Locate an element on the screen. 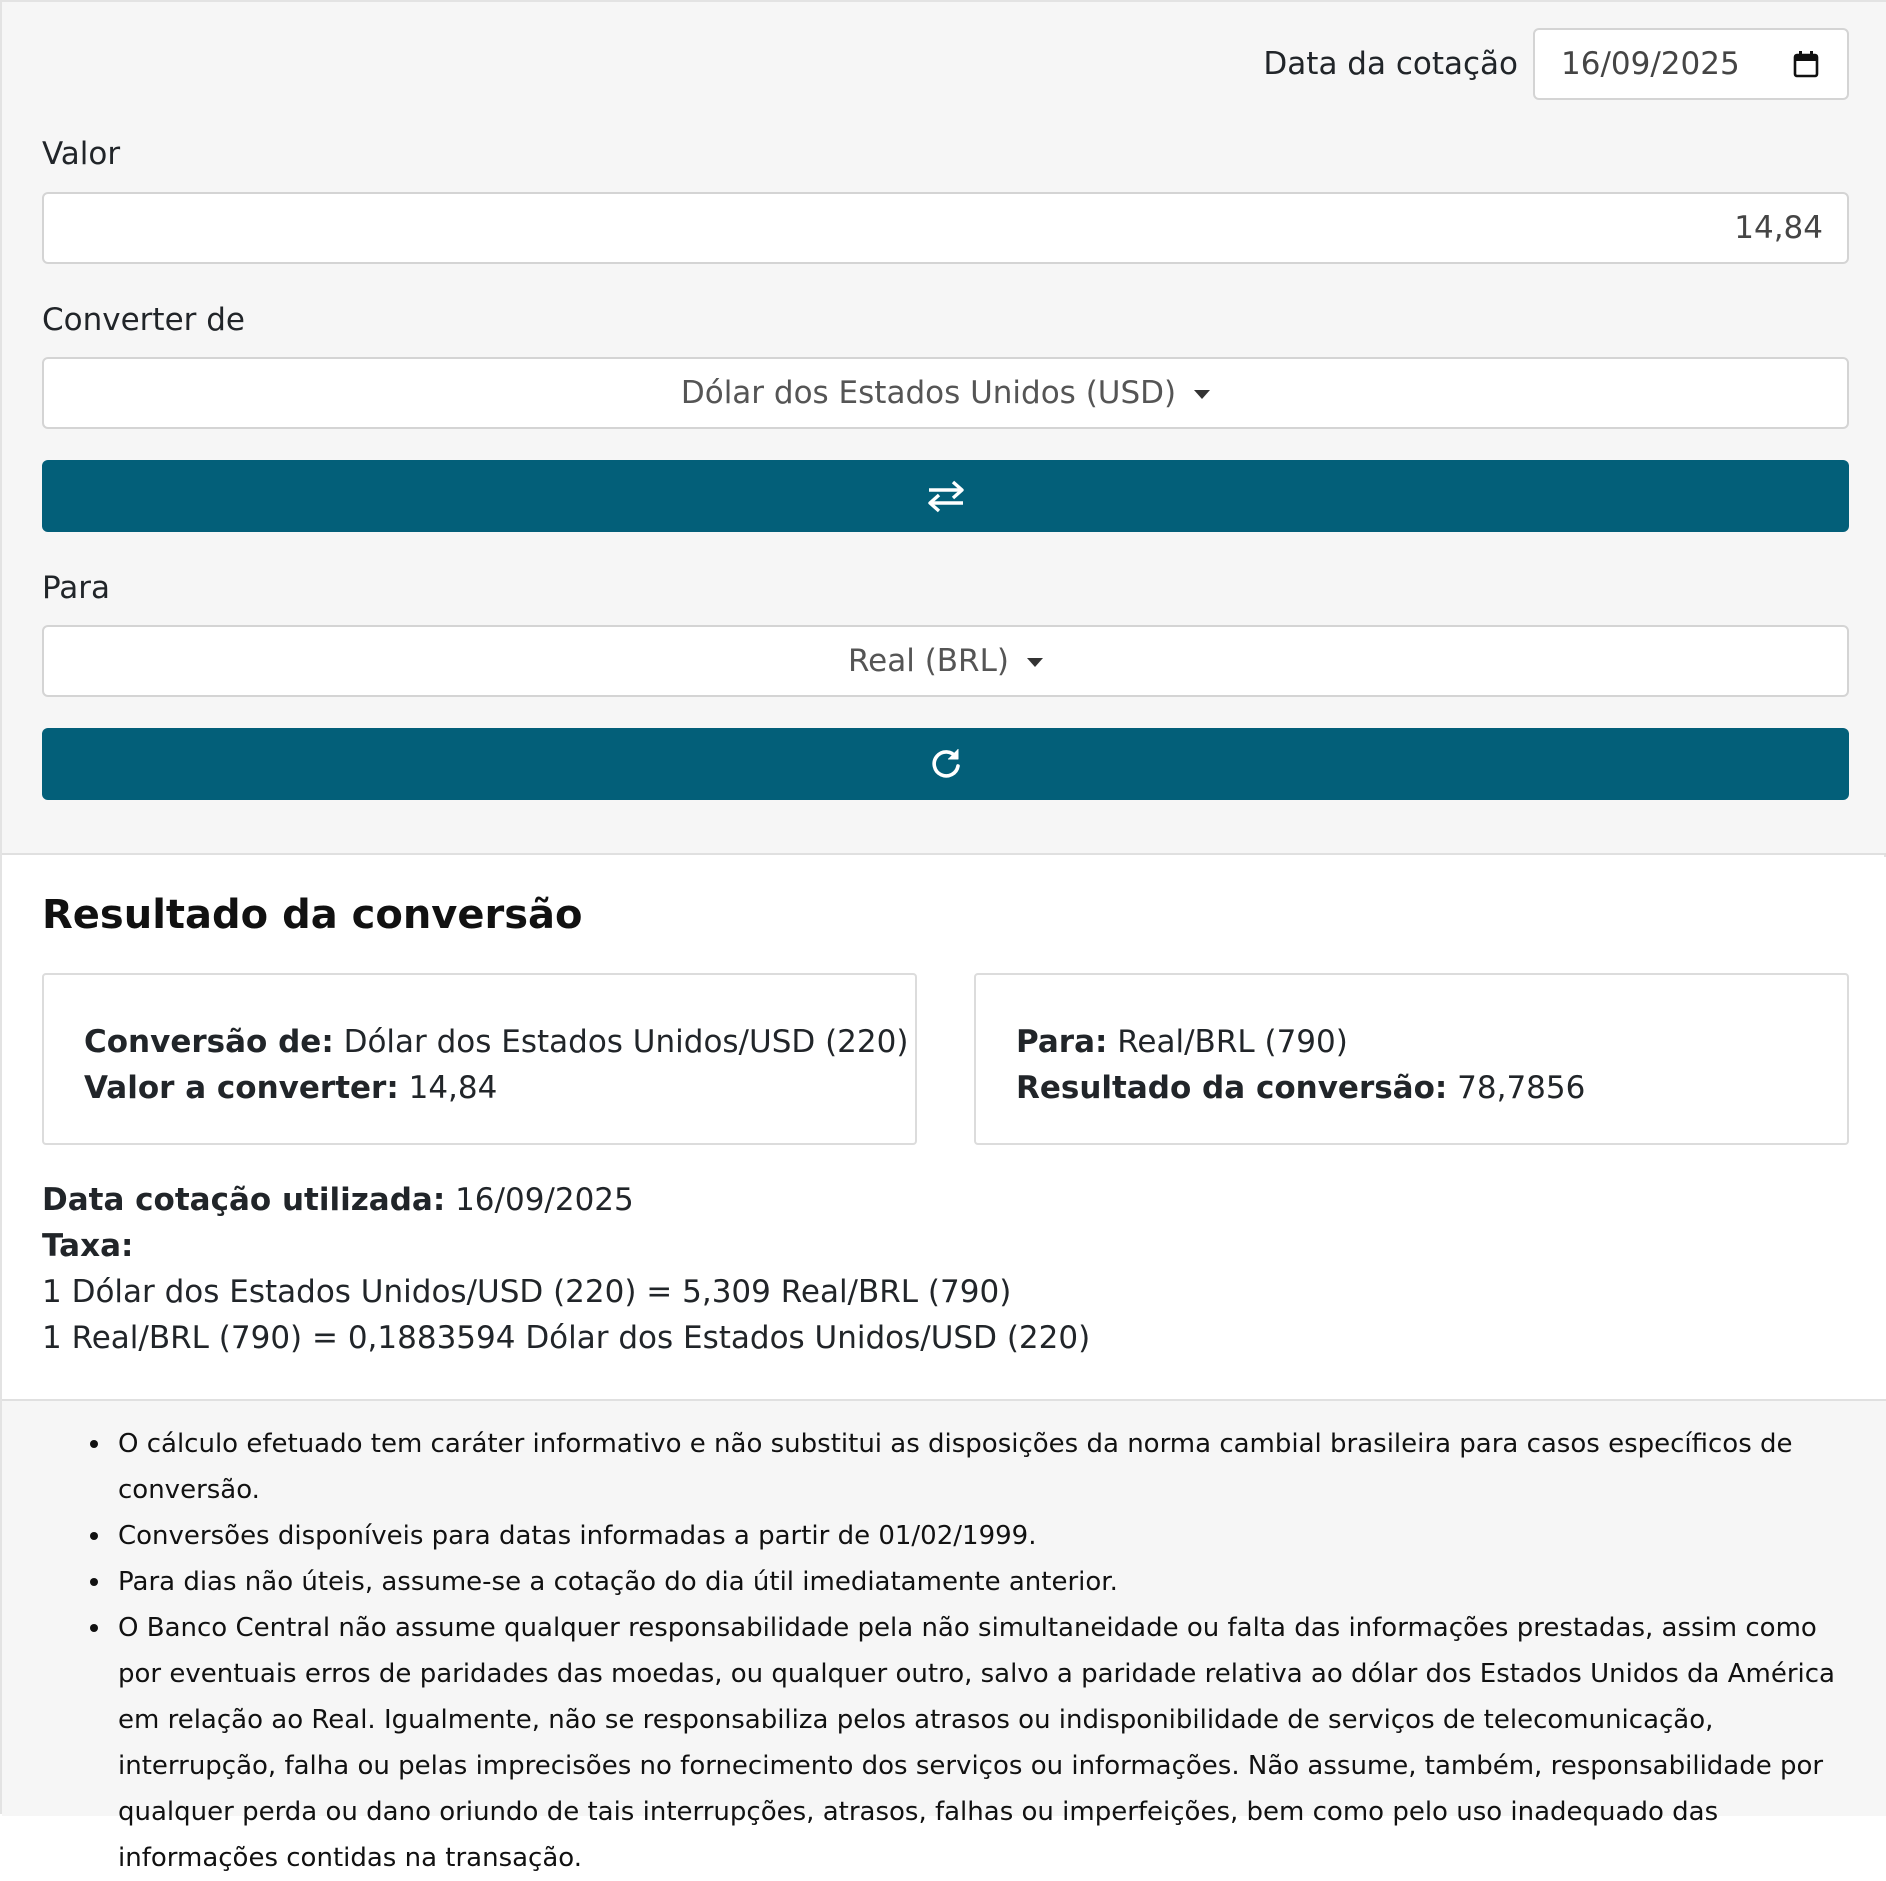 The image size is (1886, 1881). to-summary-value: Real/BRL (790) is located at coordinates (1232, 1042).